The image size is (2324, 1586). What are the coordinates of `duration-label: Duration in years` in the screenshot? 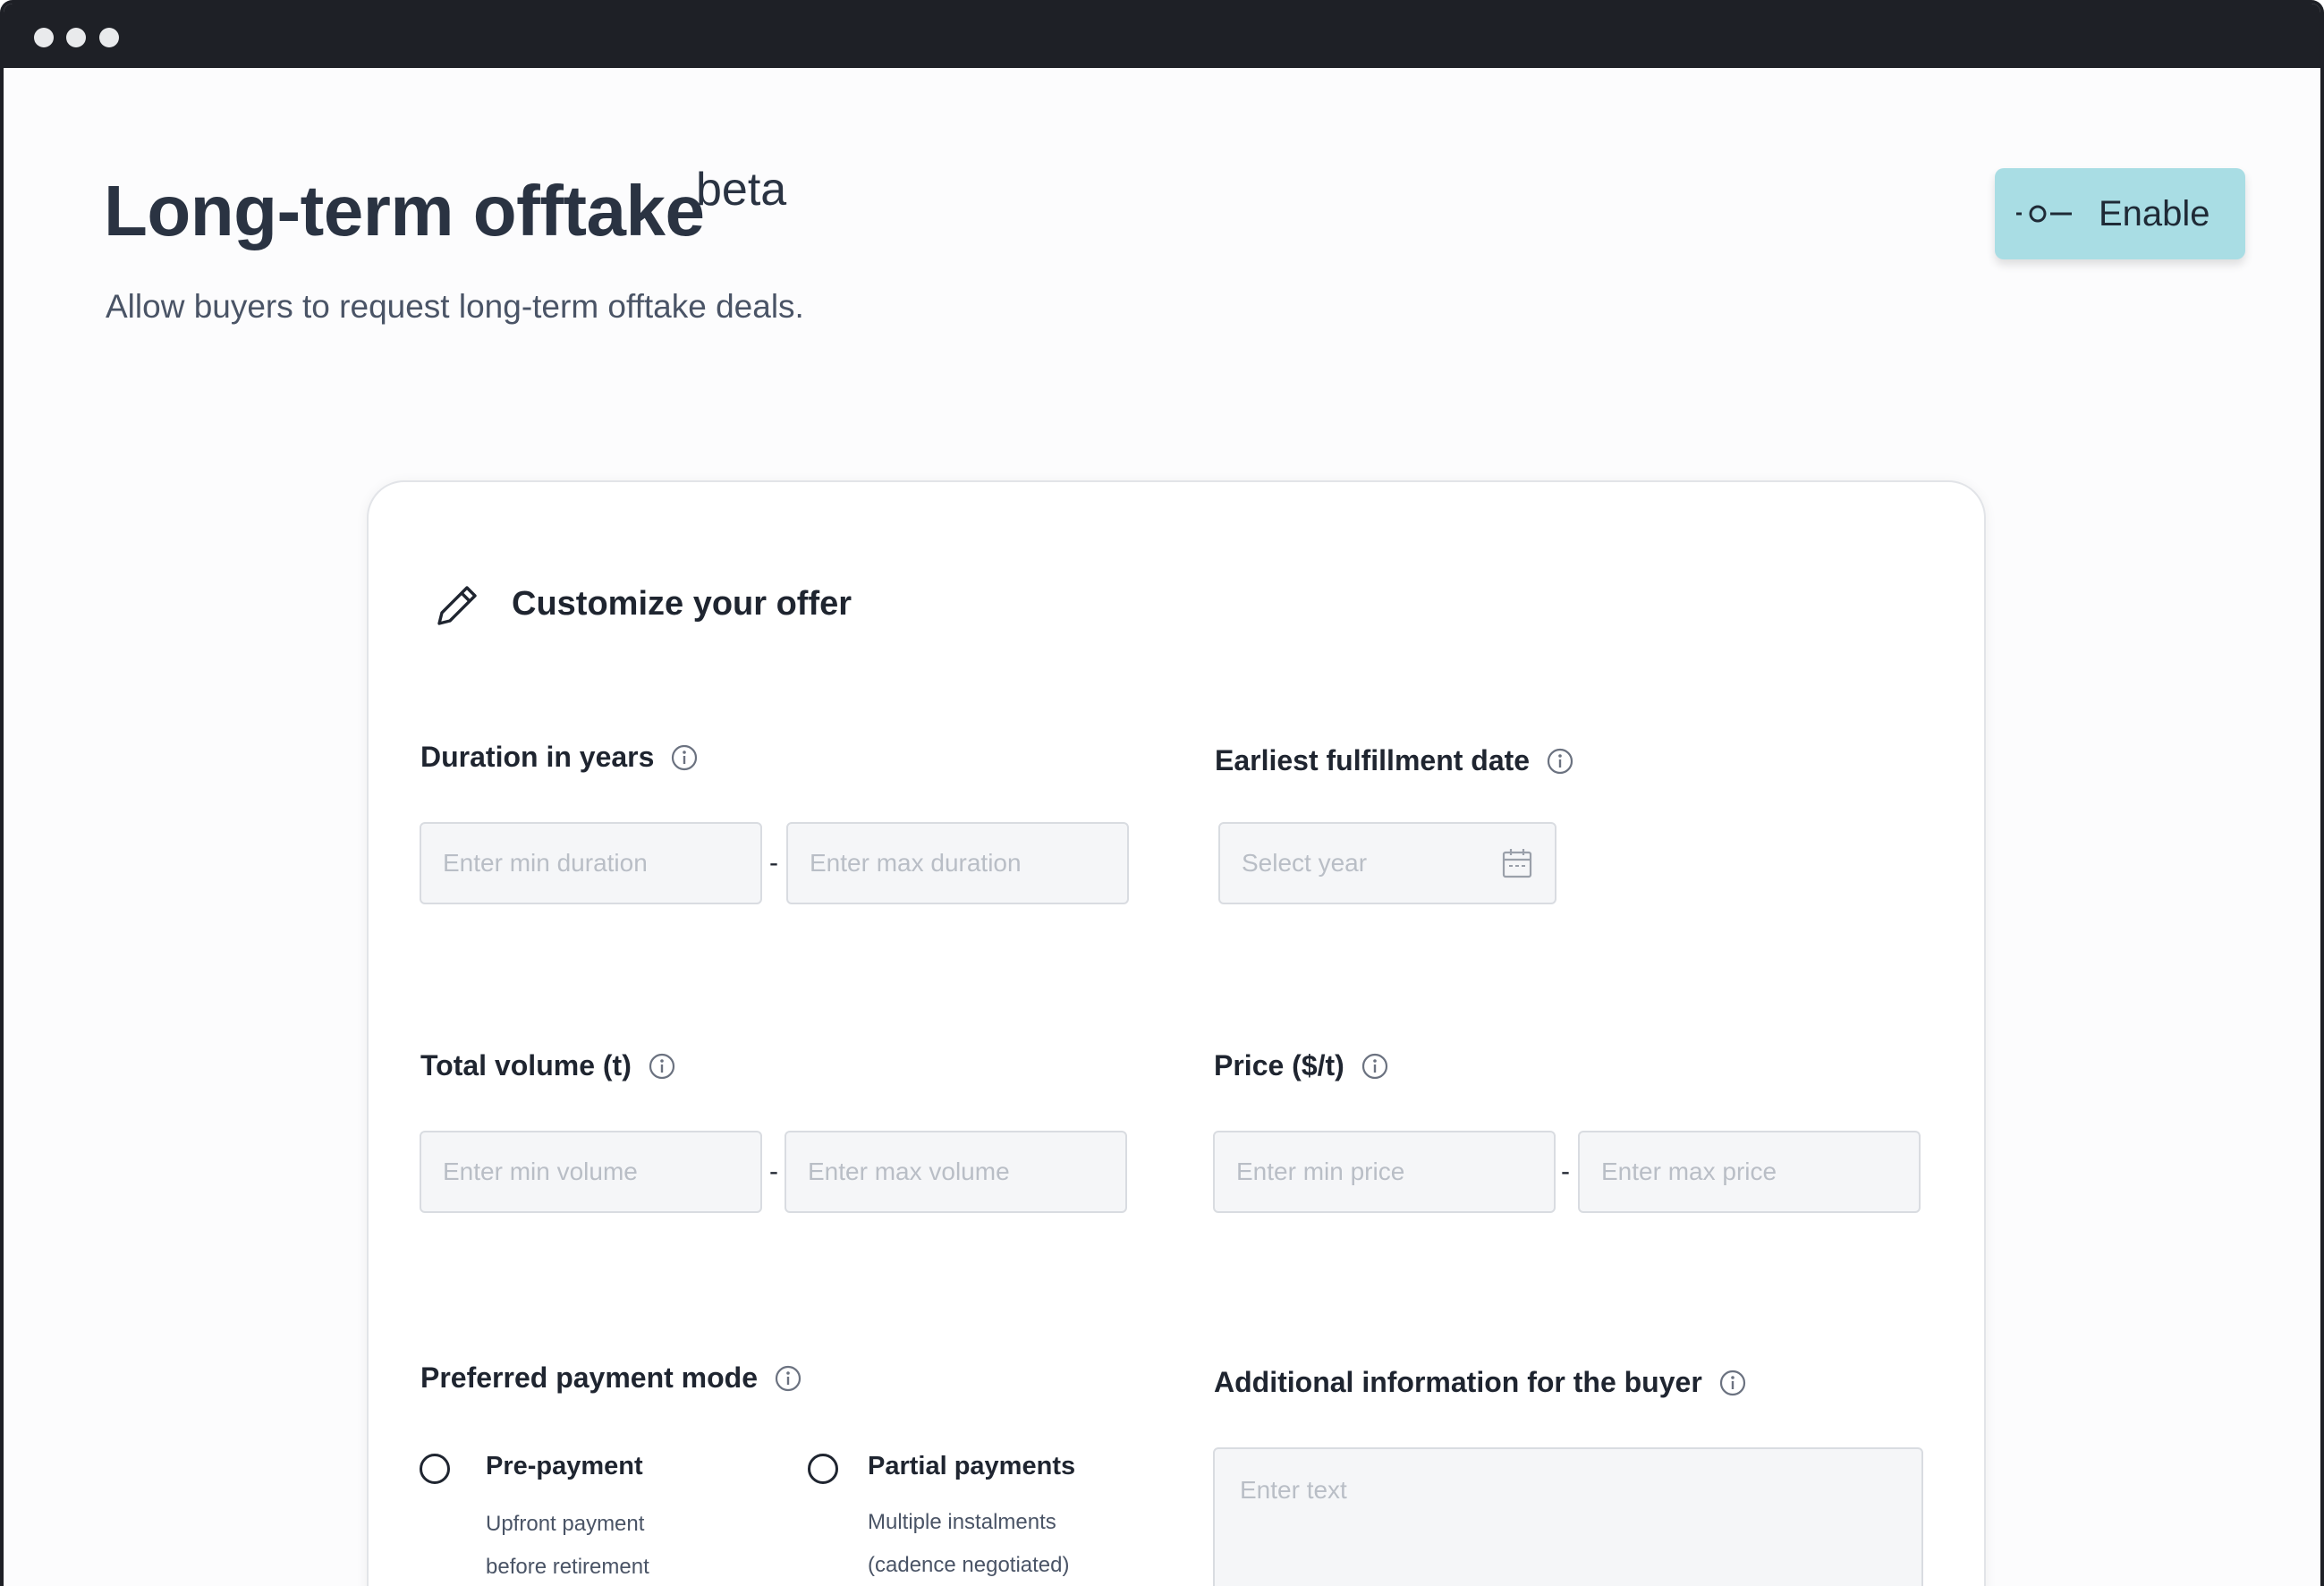 It's located at (559, 758).